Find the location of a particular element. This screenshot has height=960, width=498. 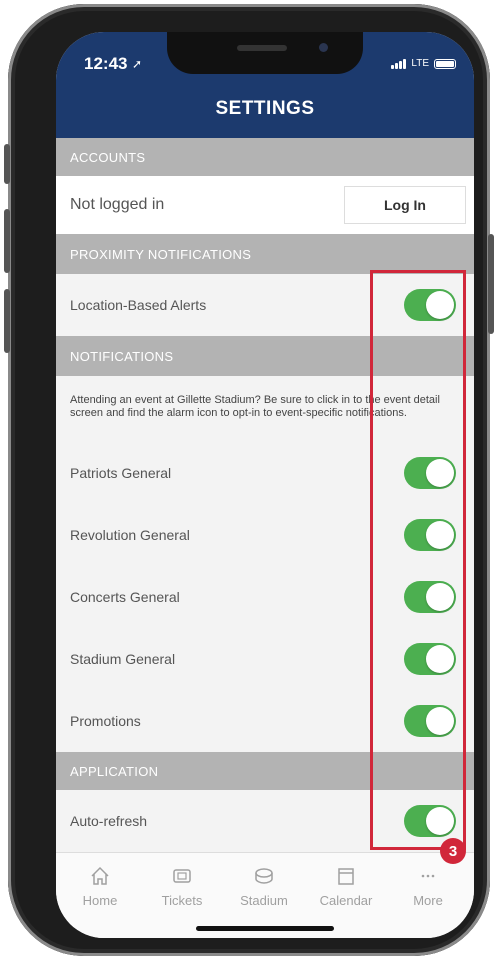

volume-up-button is located at coordinates (7, 241).